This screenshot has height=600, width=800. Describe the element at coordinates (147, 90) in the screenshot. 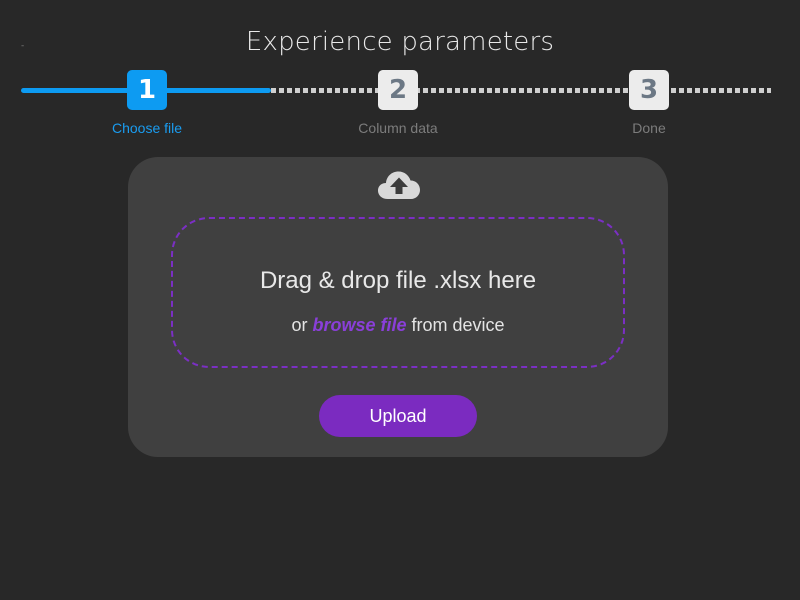

I see `step-1-badge: 1` at that location.